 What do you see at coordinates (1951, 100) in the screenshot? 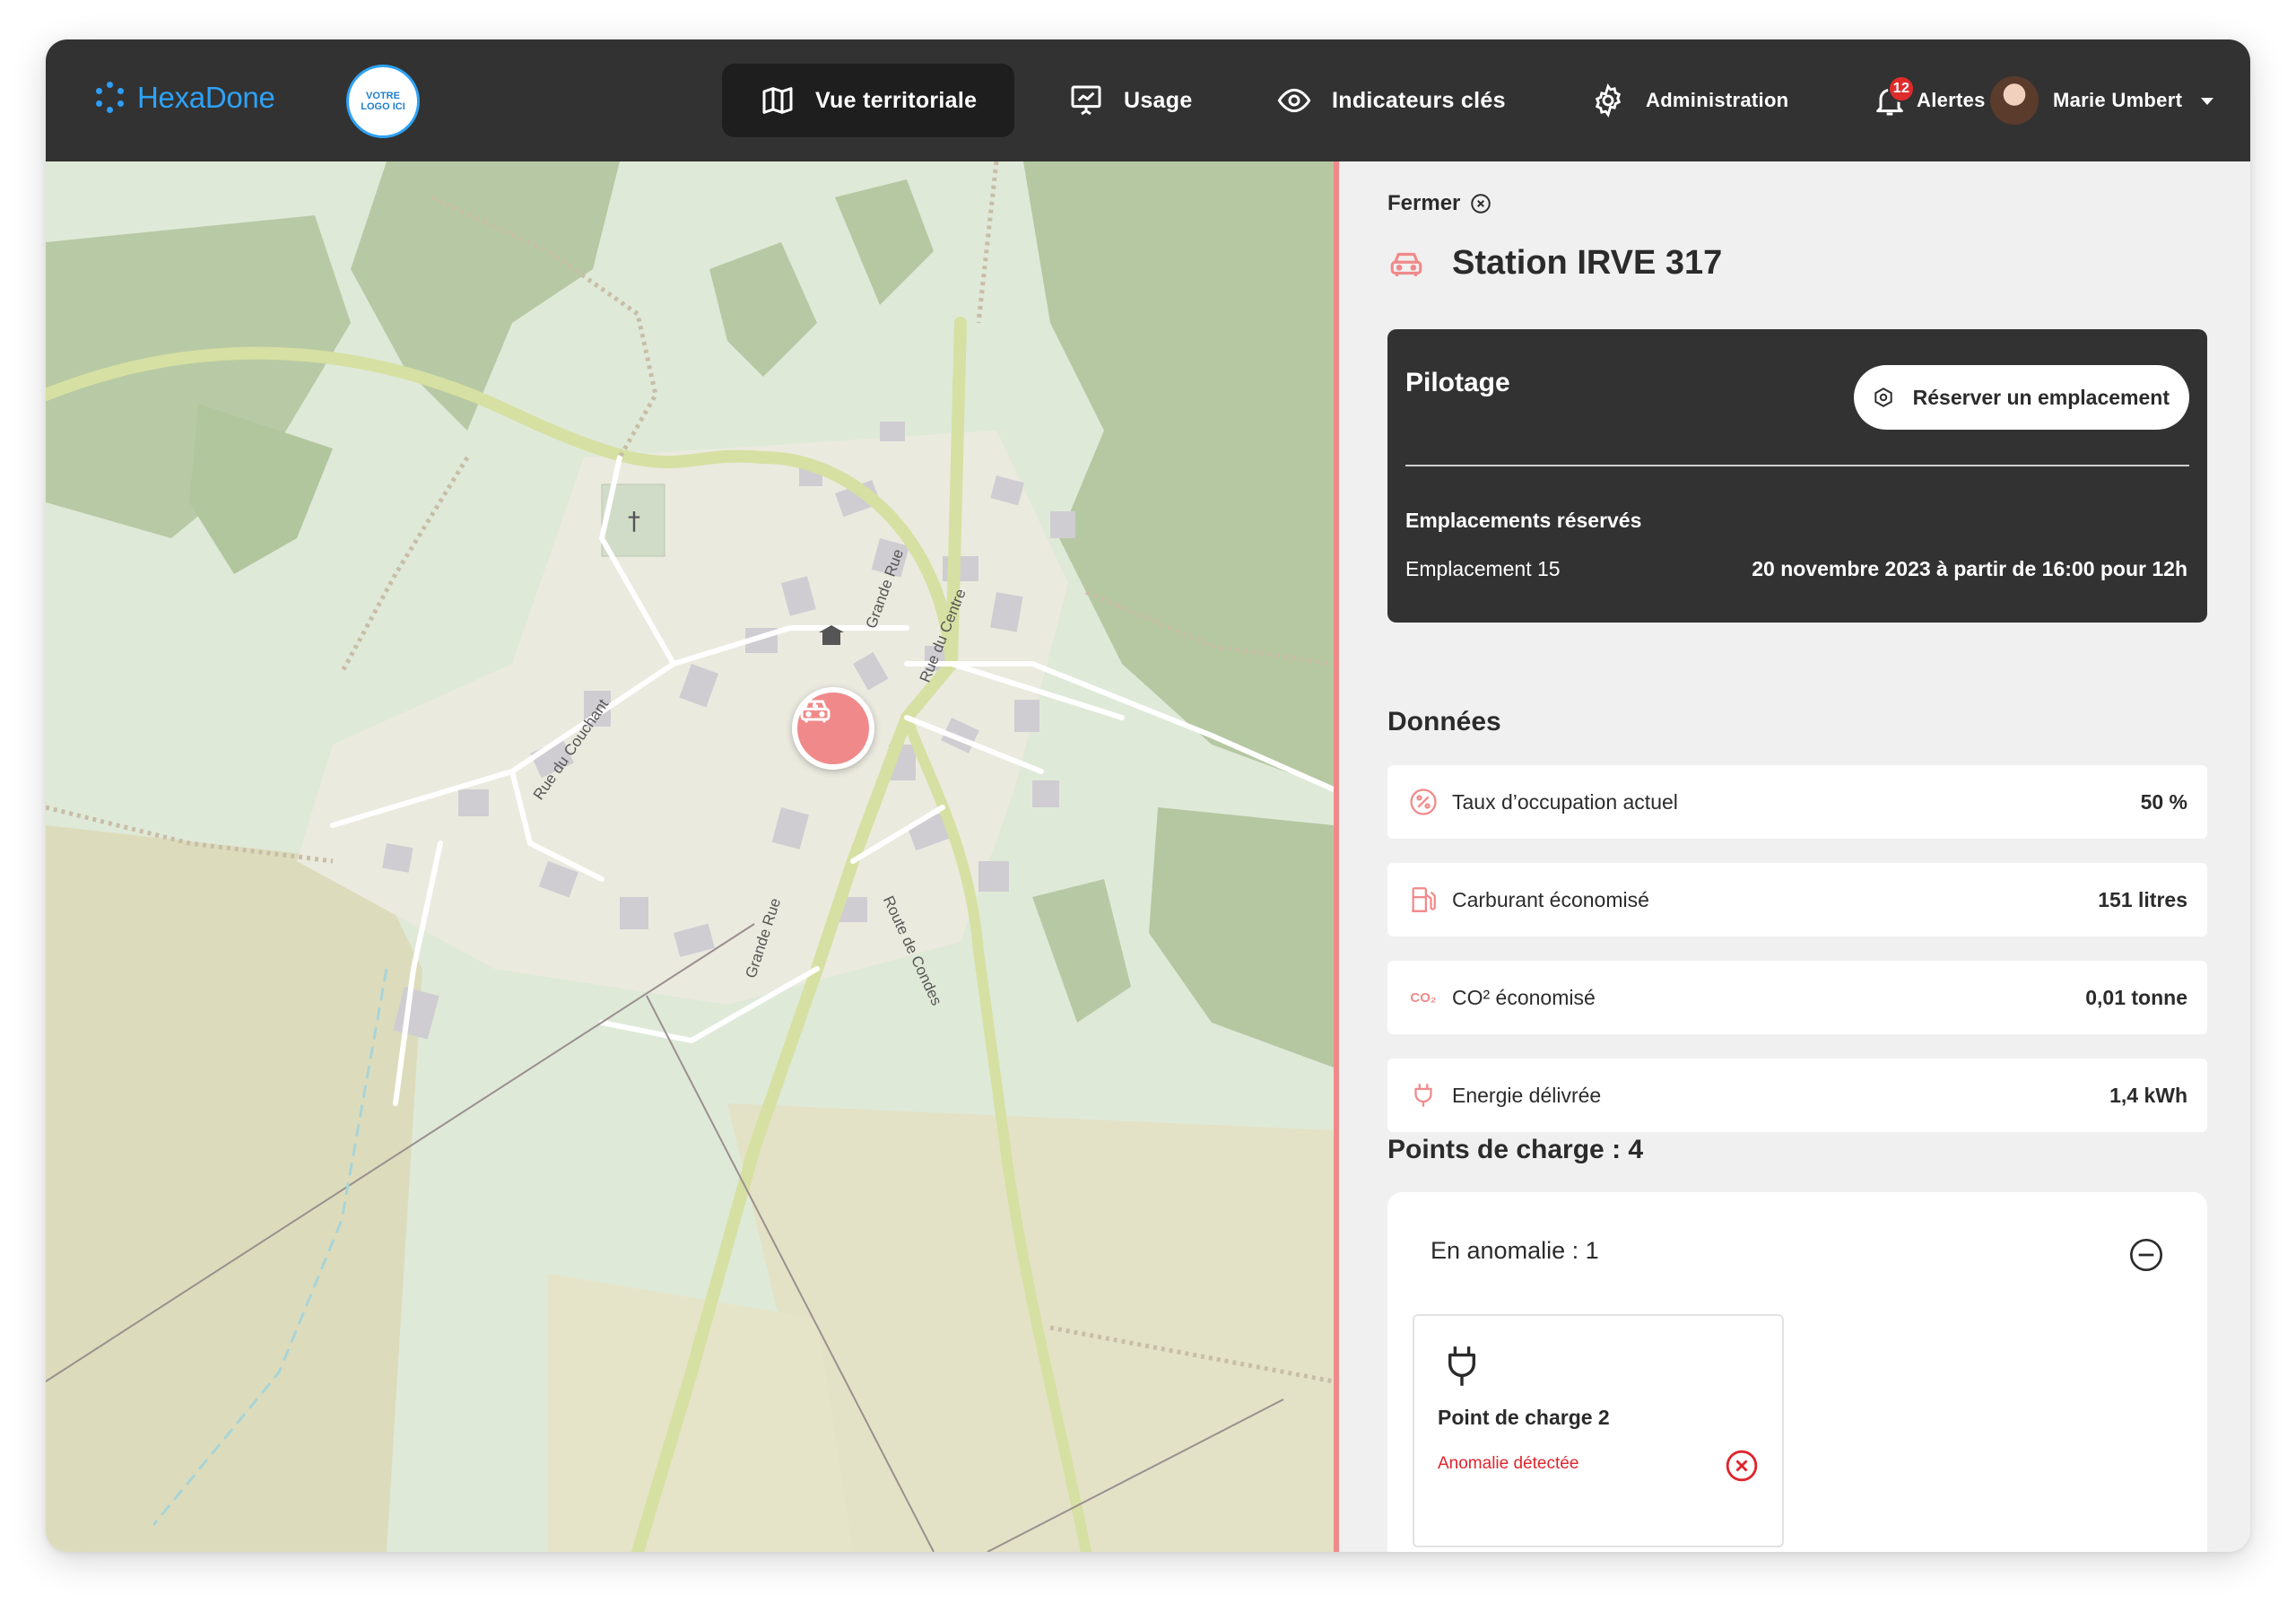
I see `nav-label: Alertes` at bounding box center [1951, 100].